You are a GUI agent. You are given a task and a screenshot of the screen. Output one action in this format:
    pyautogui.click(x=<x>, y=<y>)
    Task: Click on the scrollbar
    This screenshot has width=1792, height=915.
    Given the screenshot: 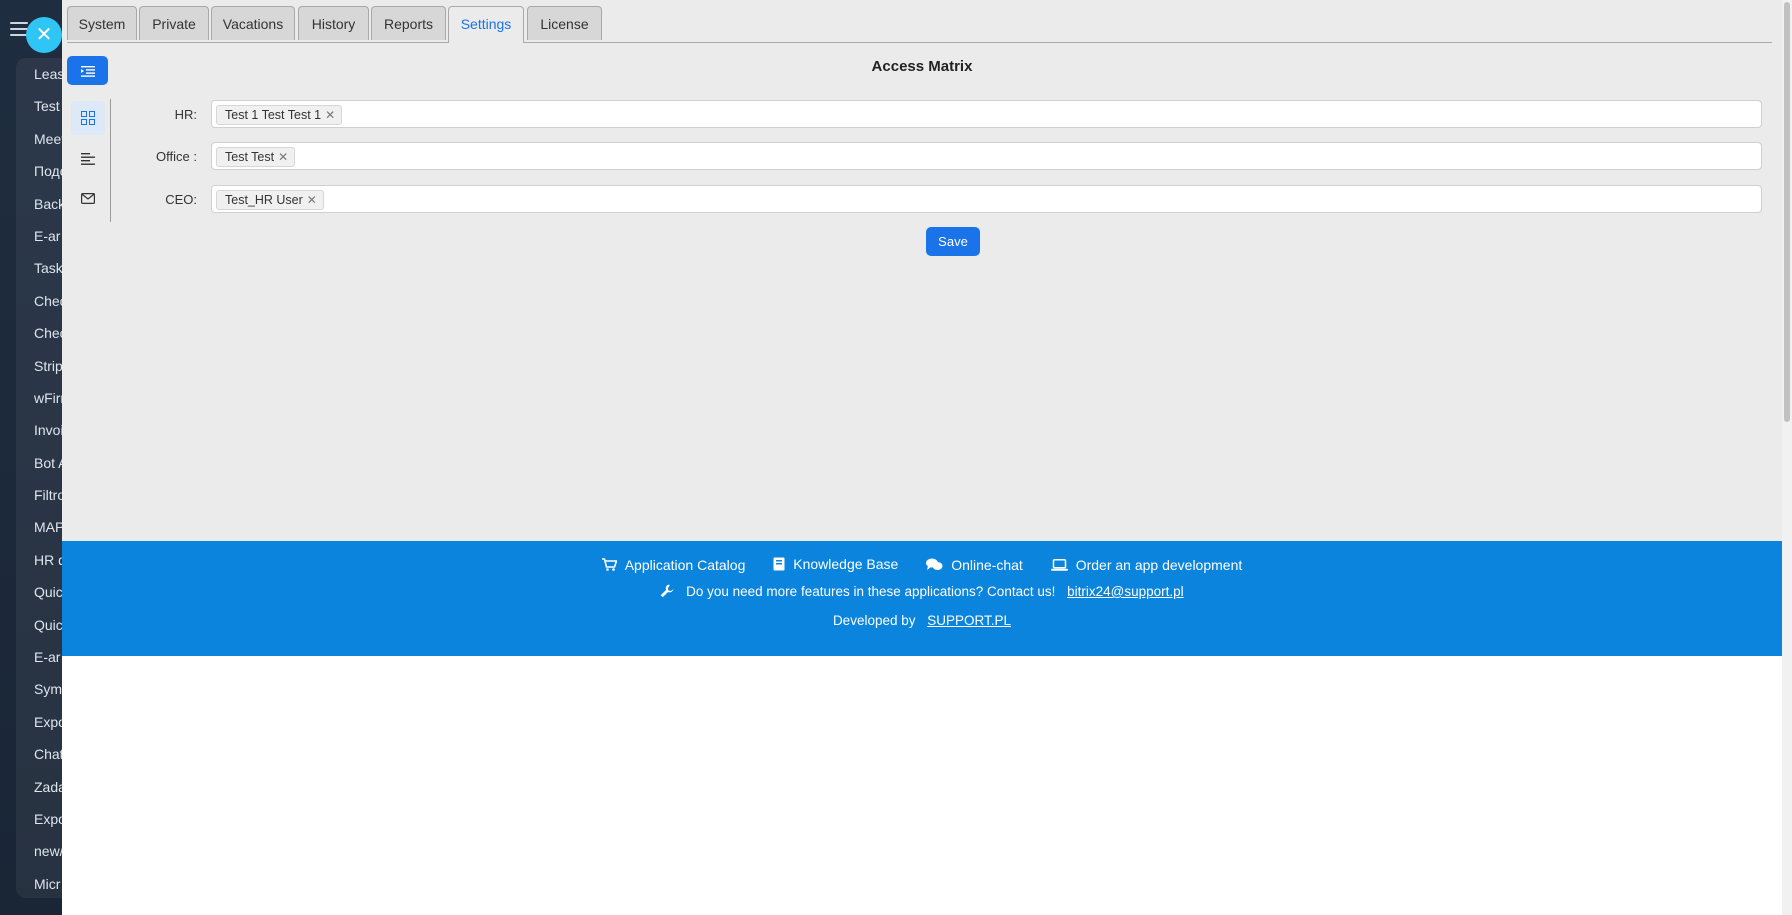 What is the action you would take?
    pyautogui.click(x=1787, y=457)
    